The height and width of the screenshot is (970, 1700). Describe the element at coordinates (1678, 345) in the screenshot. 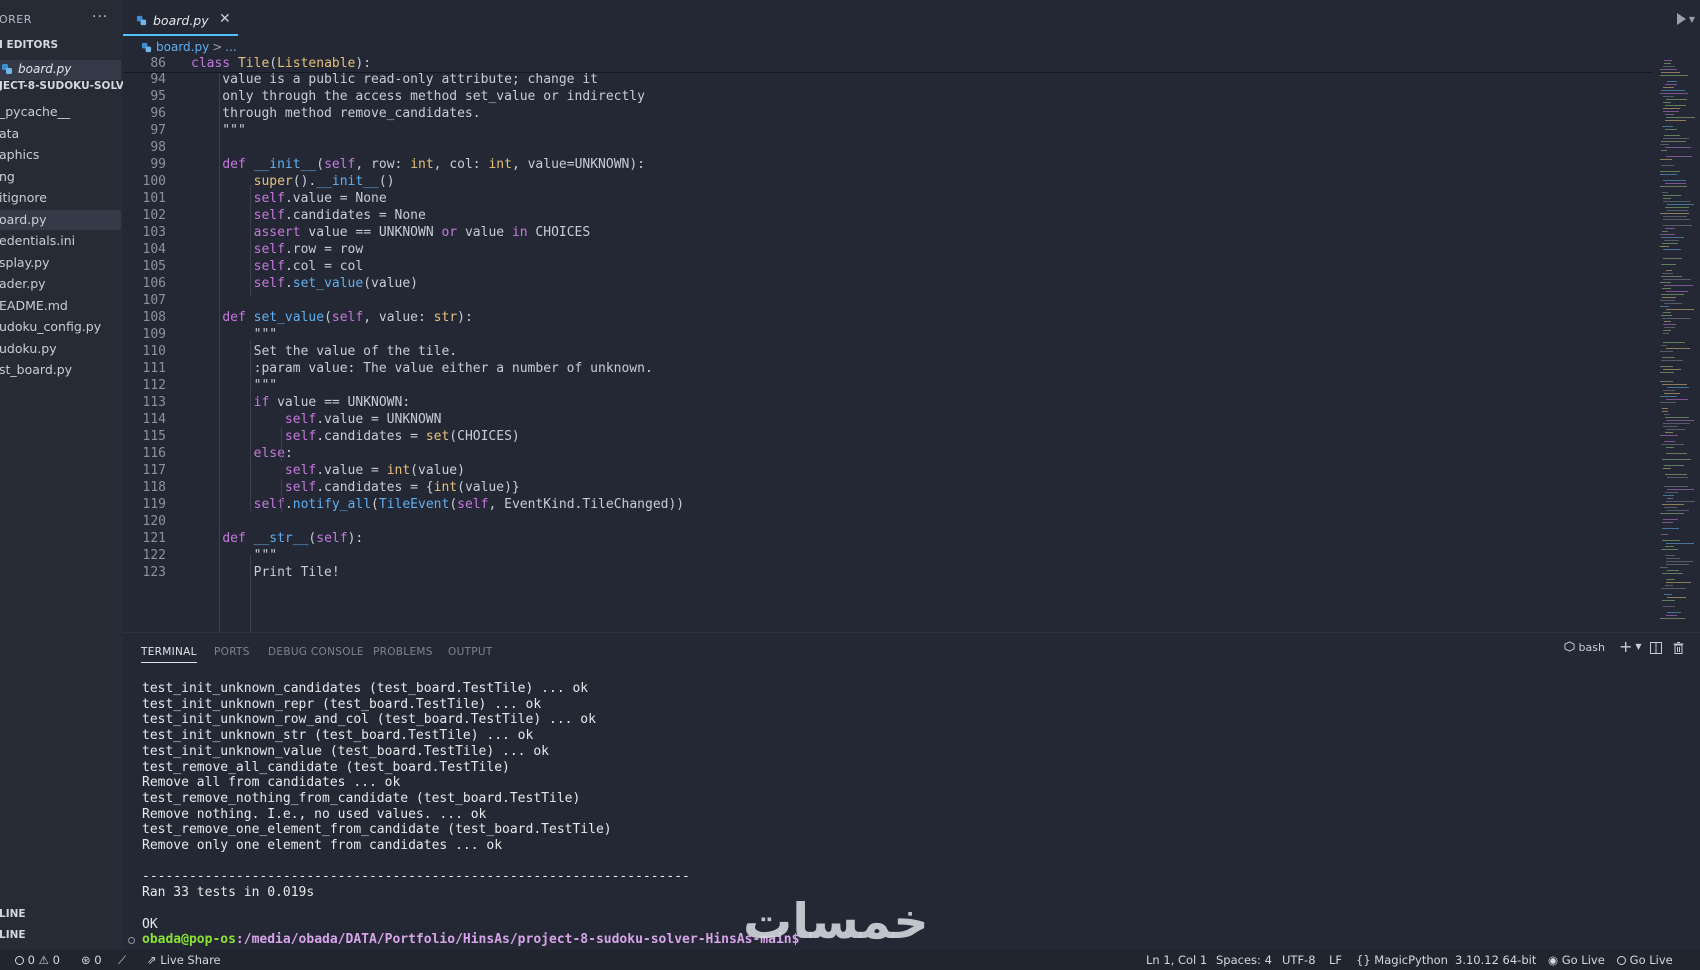

I see `minimap` at that location.